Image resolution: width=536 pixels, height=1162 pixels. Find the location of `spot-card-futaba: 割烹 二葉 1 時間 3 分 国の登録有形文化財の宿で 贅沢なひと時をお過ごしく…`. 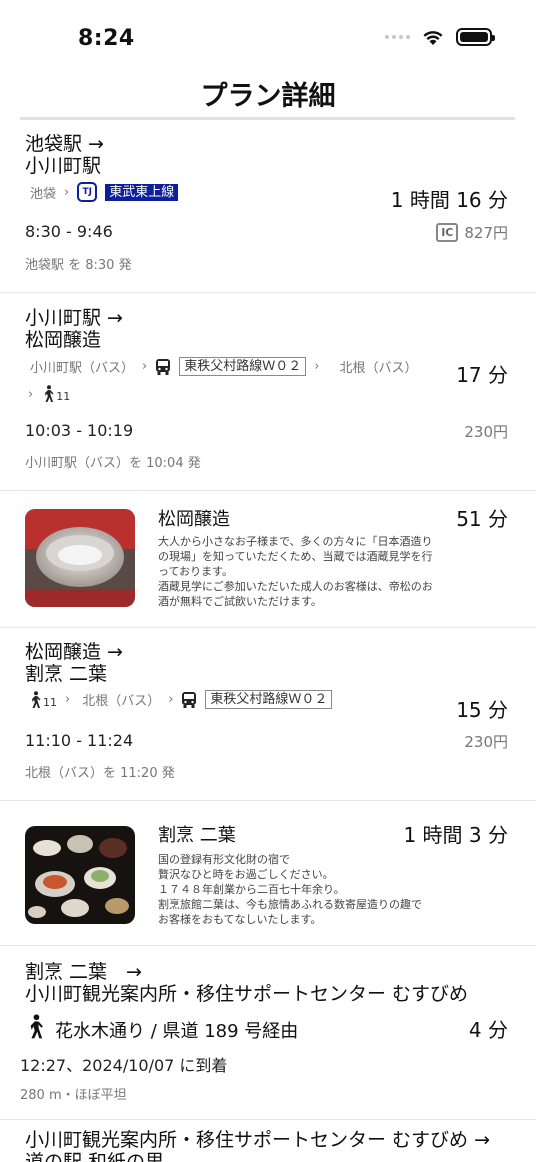

spot-card-futaba: 割烹 二葉 1 時間 3 分 国の登録有形文化財の宿で 贅沢なひと時をお過ごしく… is located at coordinates (268, 873).